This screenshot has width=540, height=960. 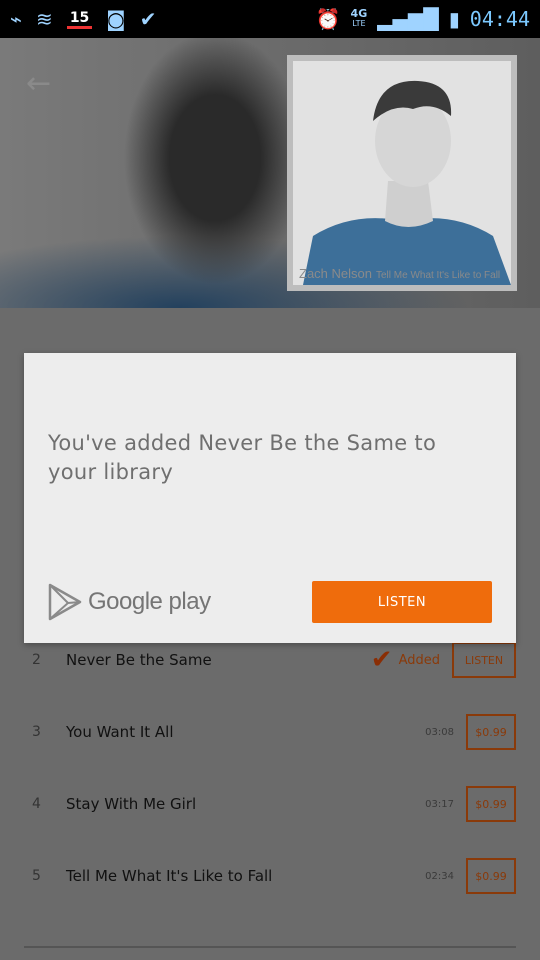 What do you see at coordinates (439, 804) in the screenshot?
I see `track-duration: 03:17` at bounding box center [439, 804].